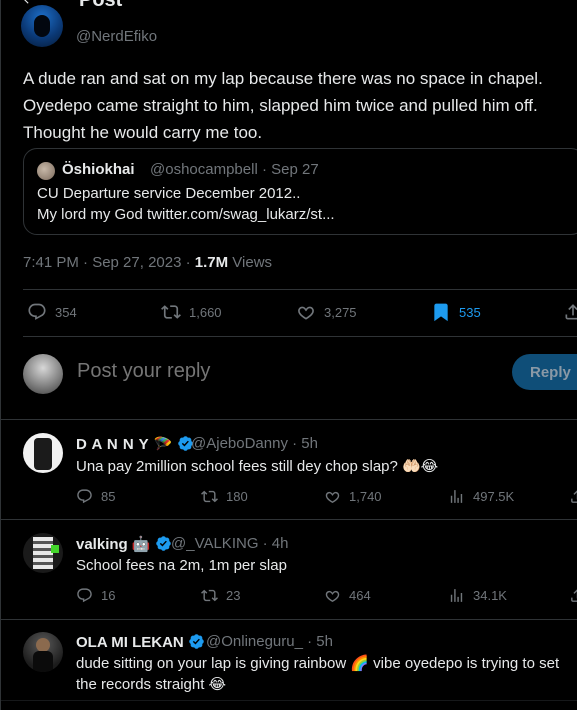  Describe the element at coordinates (108, 595) in the screenshot. I see `reply-count: 16` at that location.